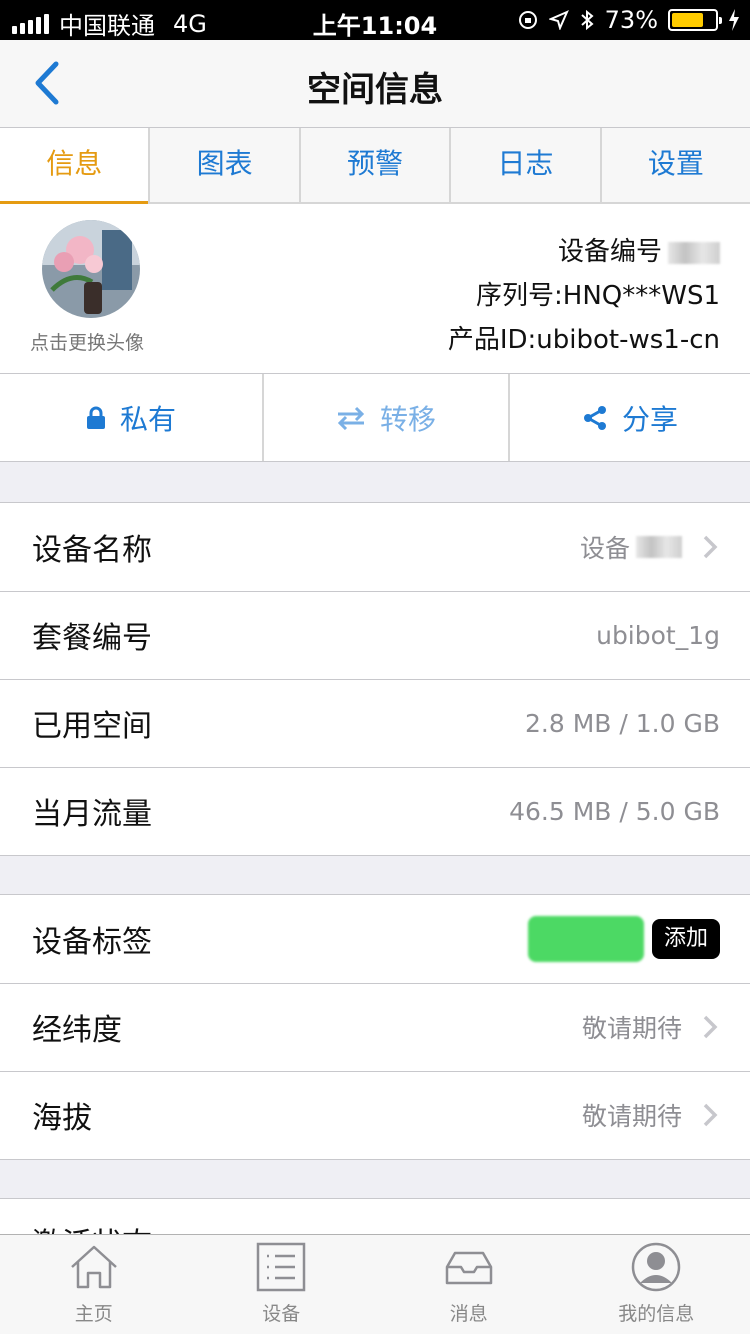  I want to click on tabbar-devices-label: 设备, so click(281, 1314).